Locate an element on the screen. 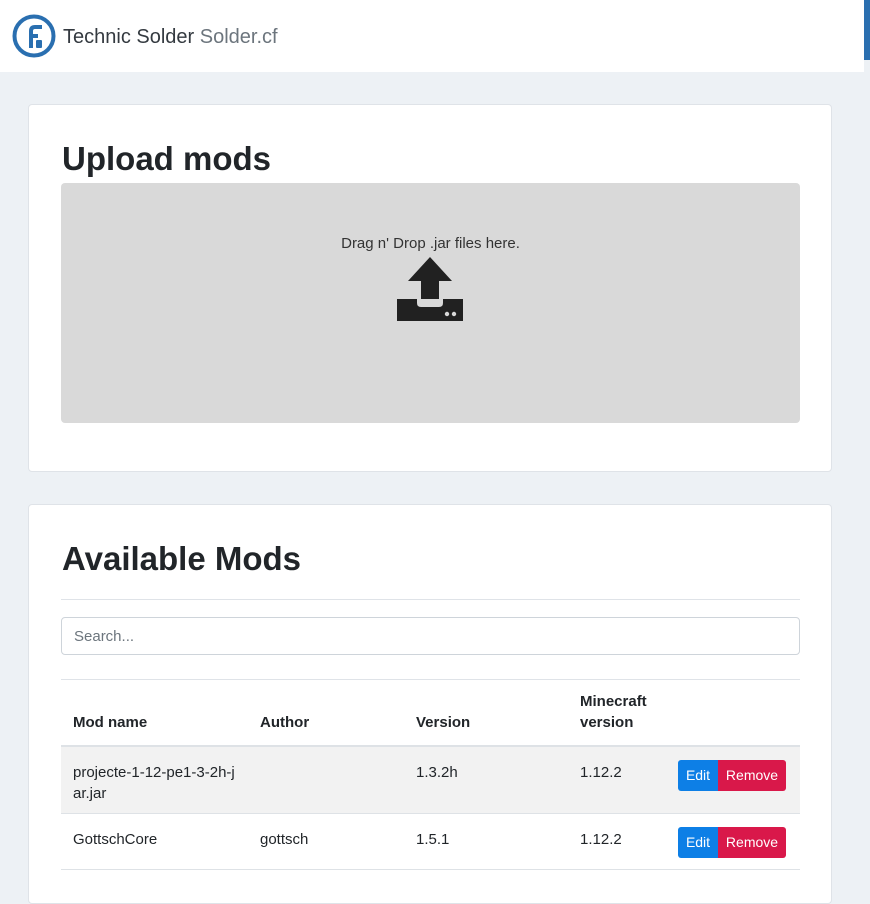  brand: Technic Solder Solder.cf is located at coordinates (170, 37).